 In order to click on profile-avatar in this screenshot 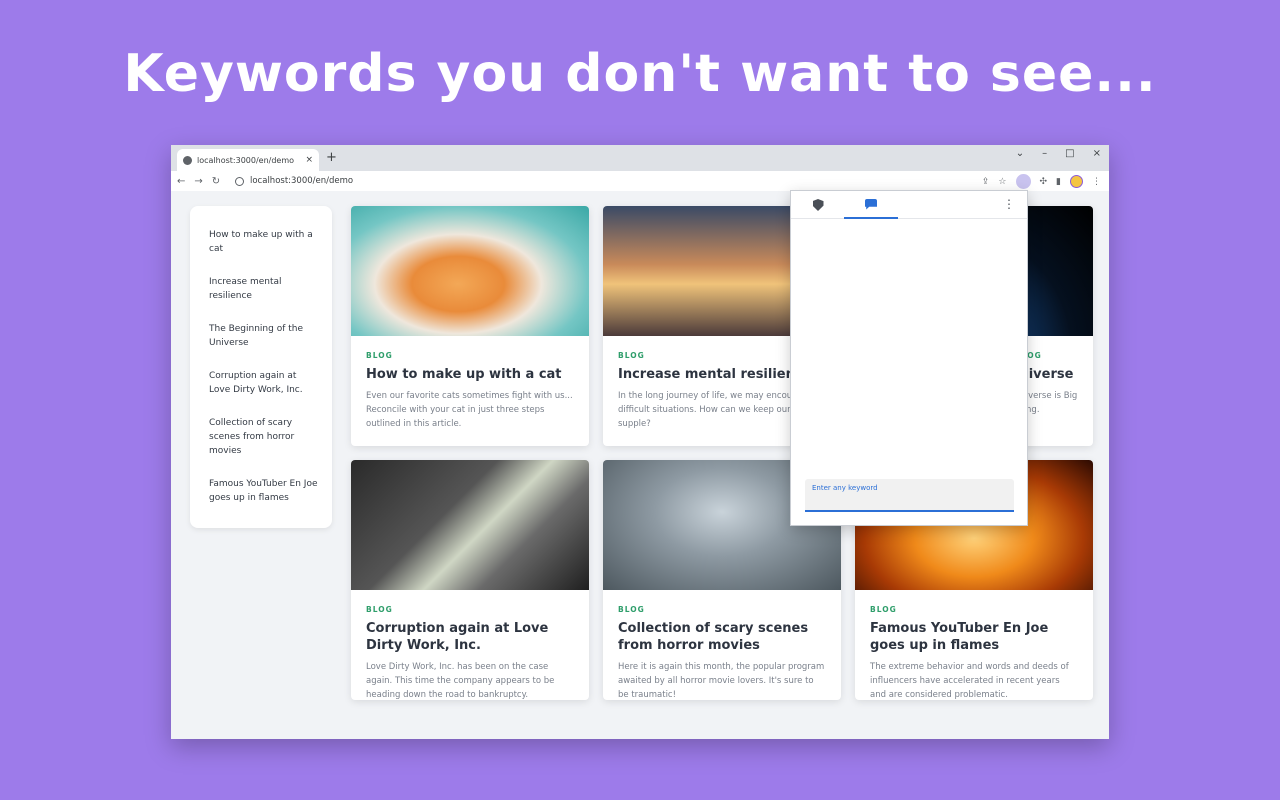, I will do `click(1076, 181)`.